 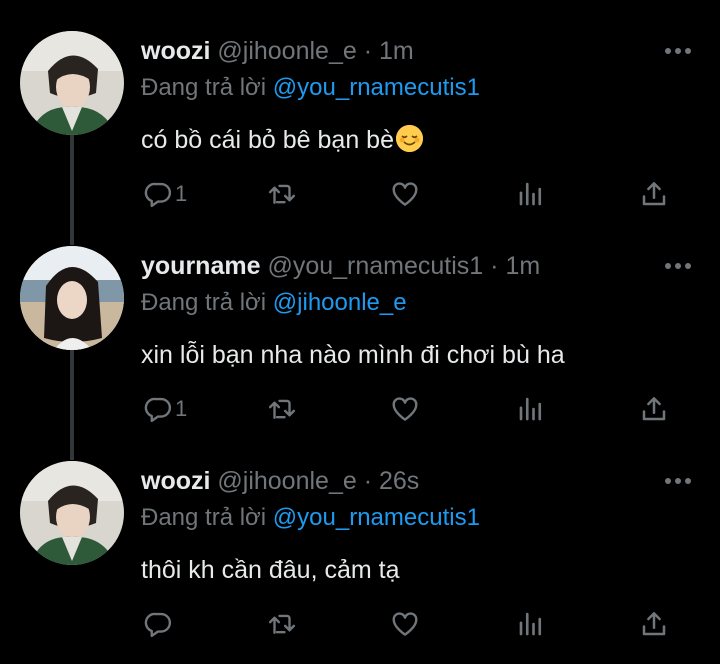 I want to click on timestamp: 26s, so click(x=399, y=481).